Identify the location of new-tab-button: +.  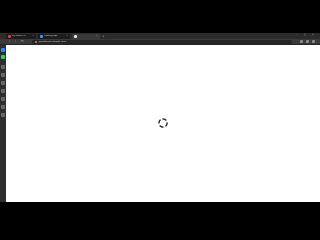
(103, 36).